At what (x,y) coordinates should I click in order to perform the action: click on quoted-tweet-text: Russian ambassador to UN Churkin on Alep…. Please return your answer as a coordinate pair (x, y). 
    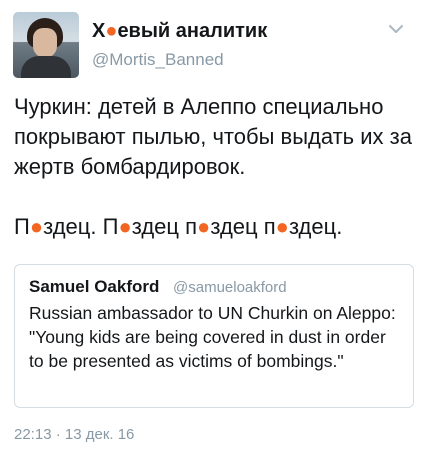
    Looking at the image, I should click on (212, 337).